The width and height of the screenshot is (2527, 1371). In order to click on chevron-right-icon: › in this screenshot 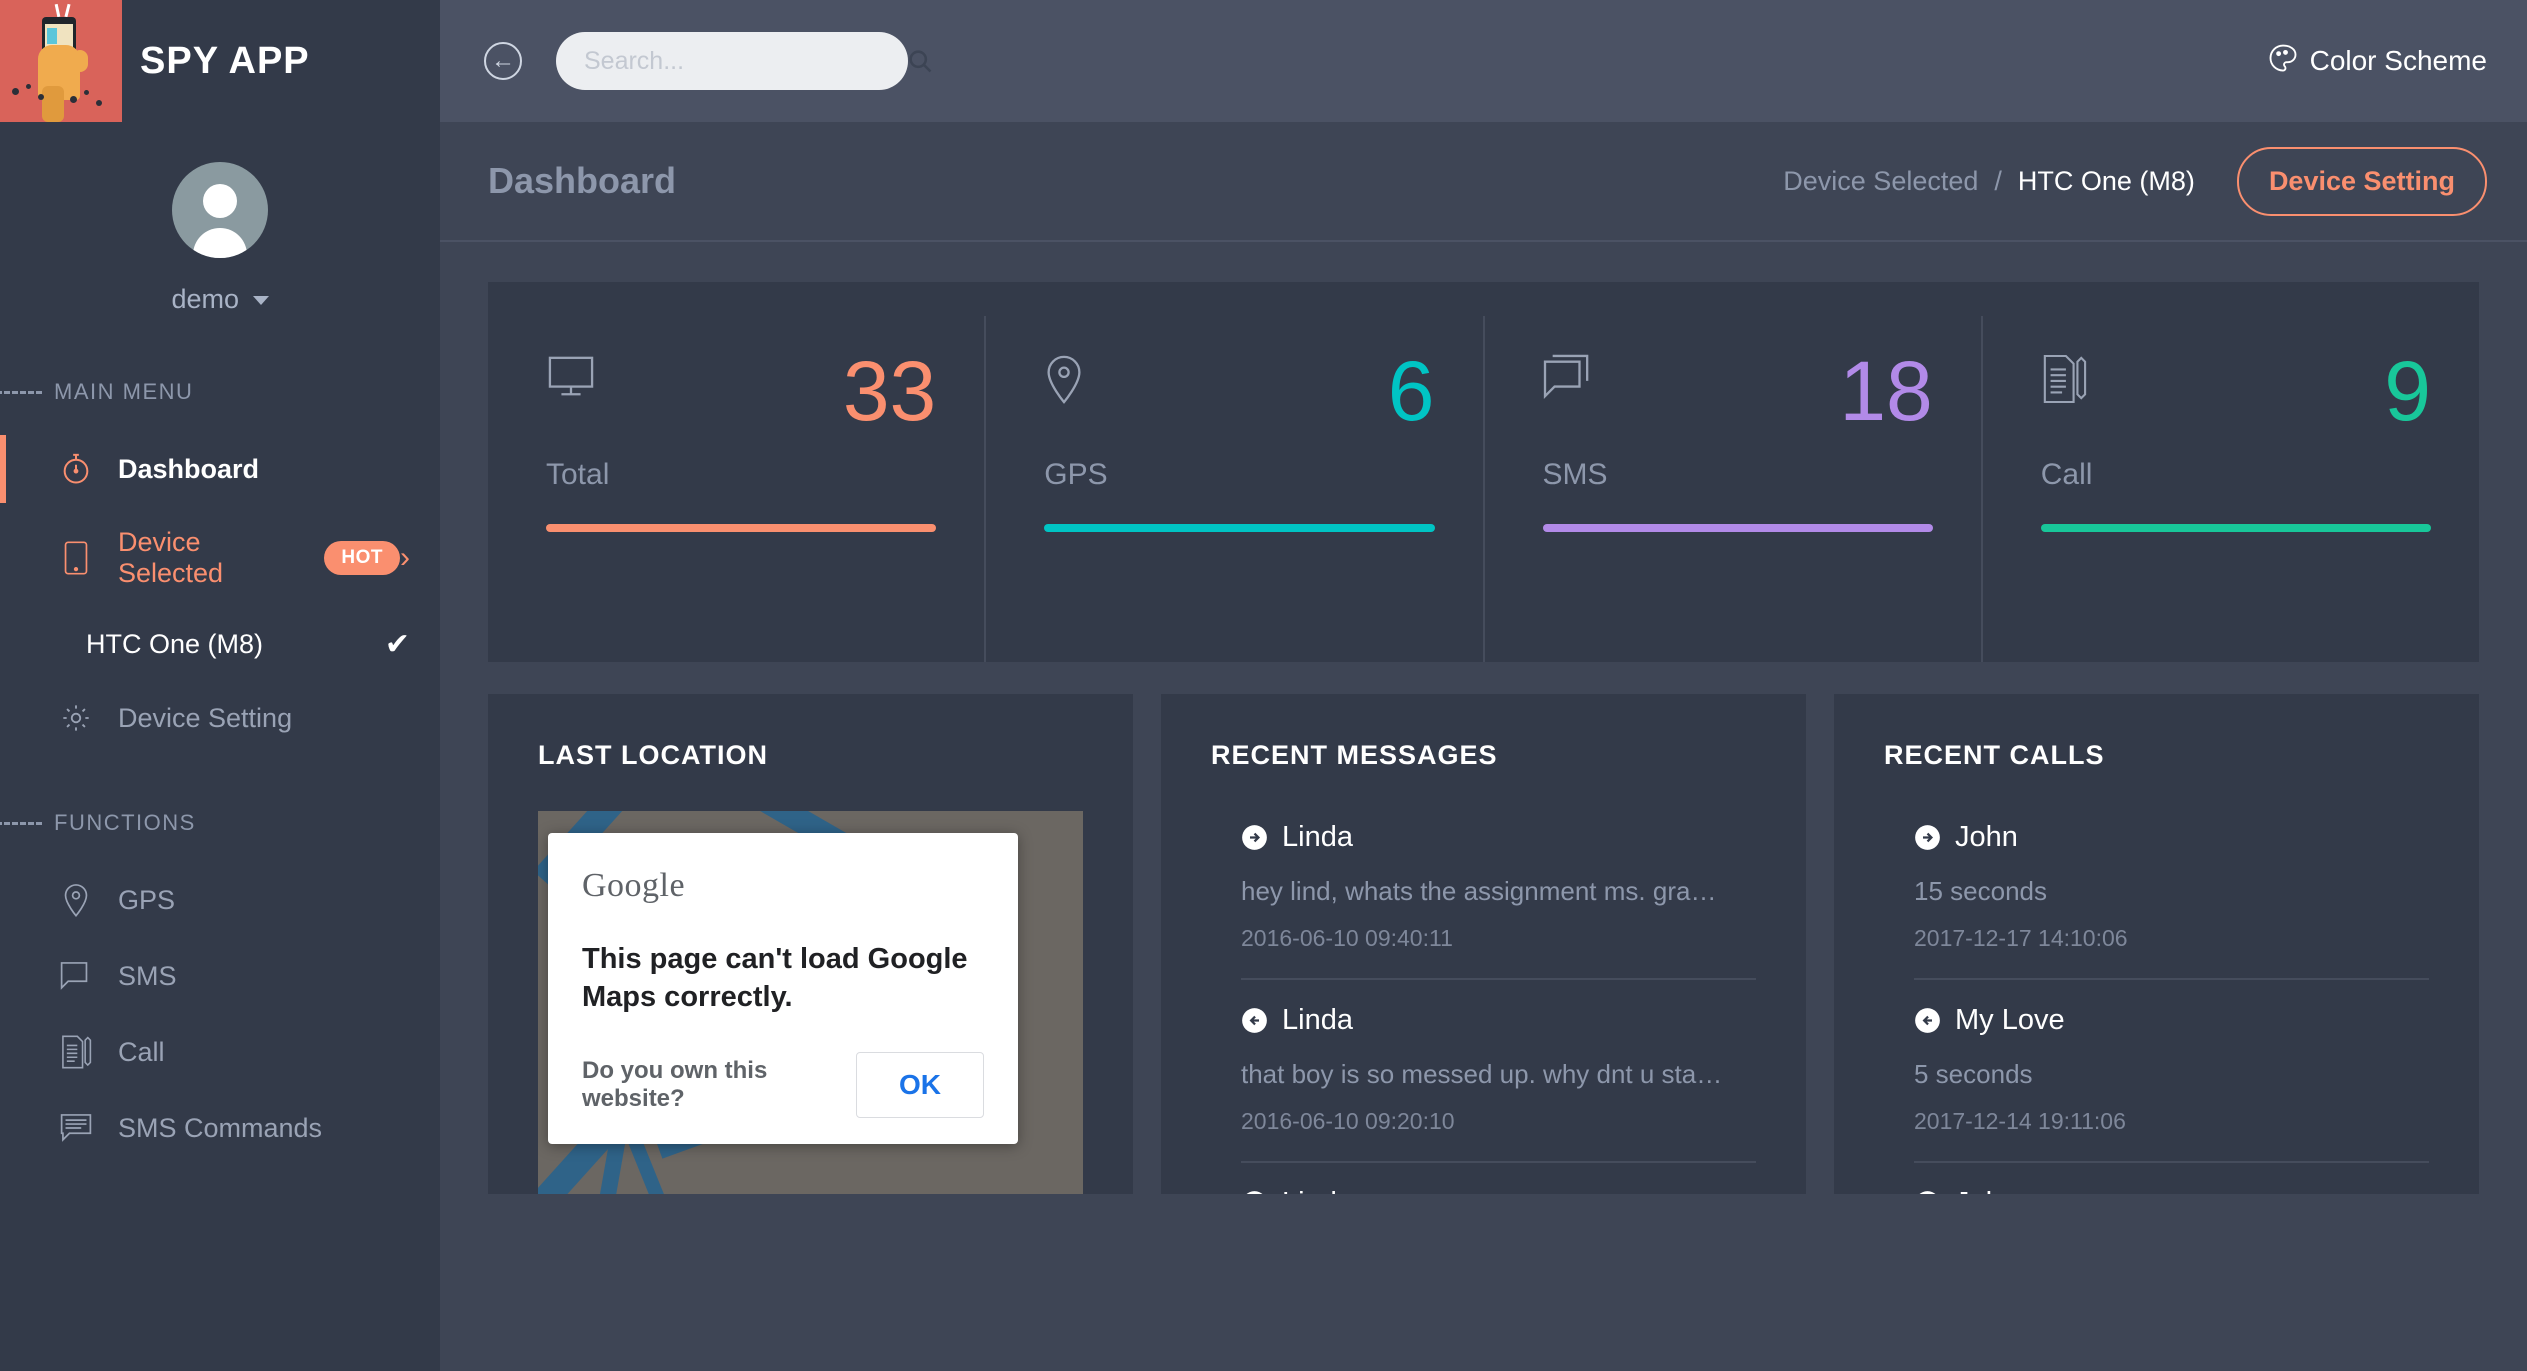, I will do `click(405, 557)`.